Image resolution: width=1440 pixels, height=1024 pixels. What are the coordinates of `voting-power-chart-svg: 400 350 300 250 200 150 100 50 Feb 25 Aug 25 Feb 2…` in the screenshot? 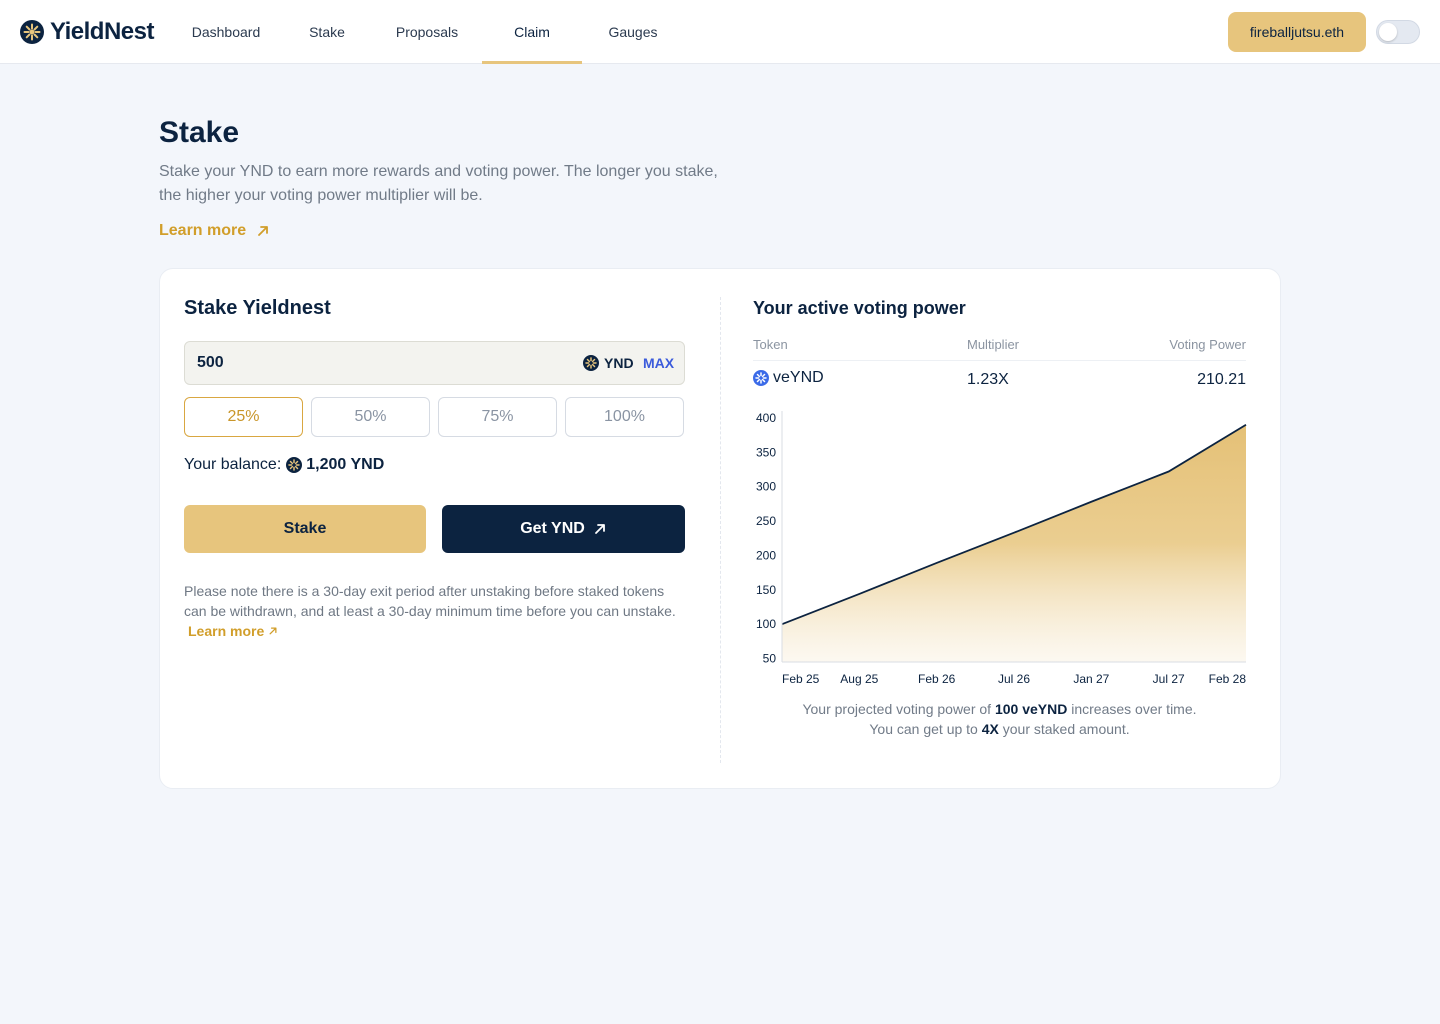 It's located at (1001, 548).